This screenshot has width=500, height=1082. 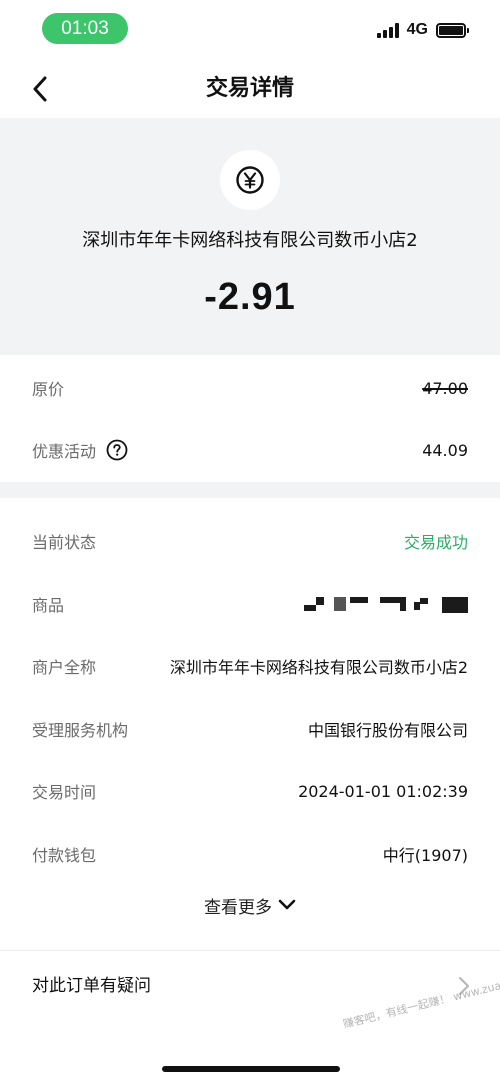 I want to click on yen-icon, so click(x=250, y=180).